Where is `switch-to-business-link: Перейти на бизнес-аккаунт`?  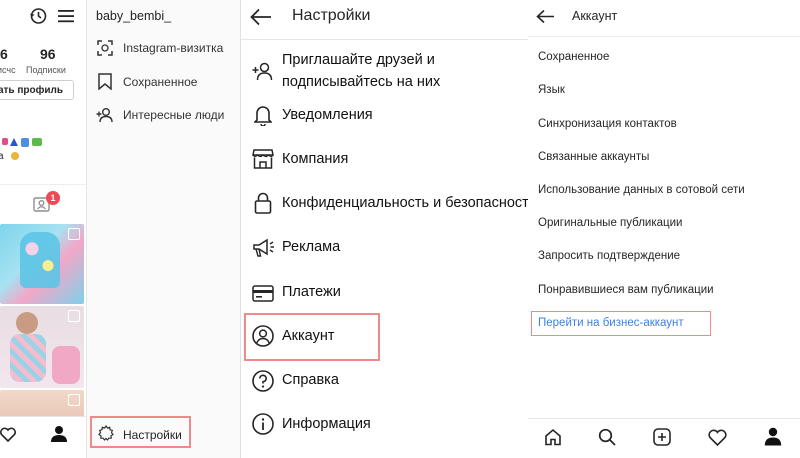
switch-to-business-link: Перейти на бизнес-аккаунт is located at coordinates (611, 323).